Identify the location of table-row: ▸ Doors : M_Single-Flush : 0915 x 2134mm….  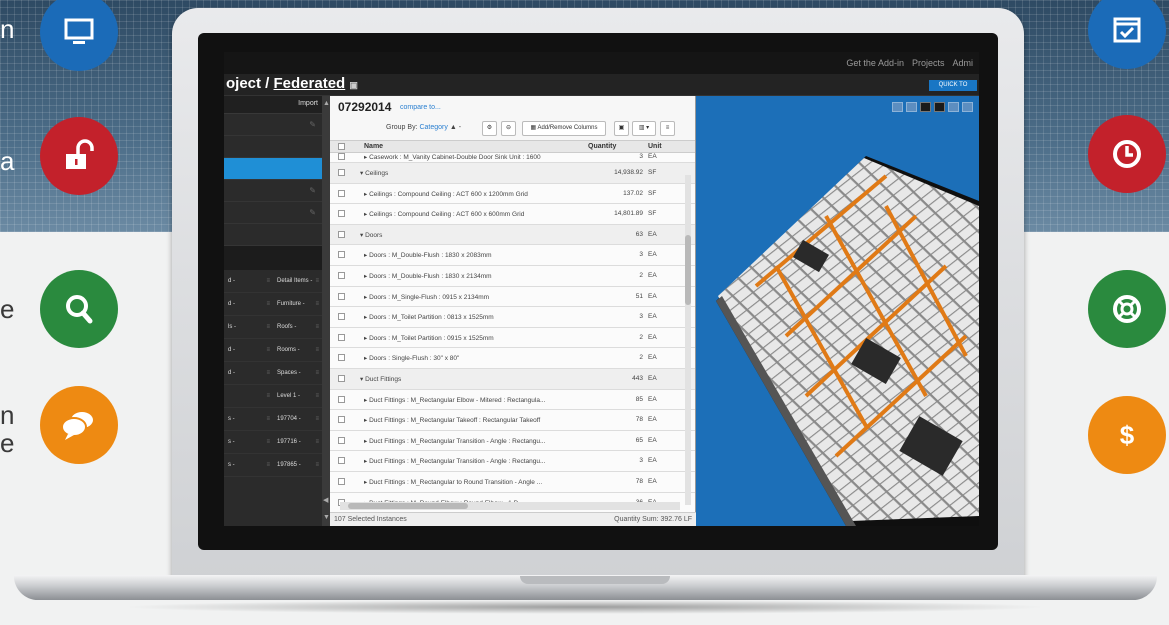
(512, 297).